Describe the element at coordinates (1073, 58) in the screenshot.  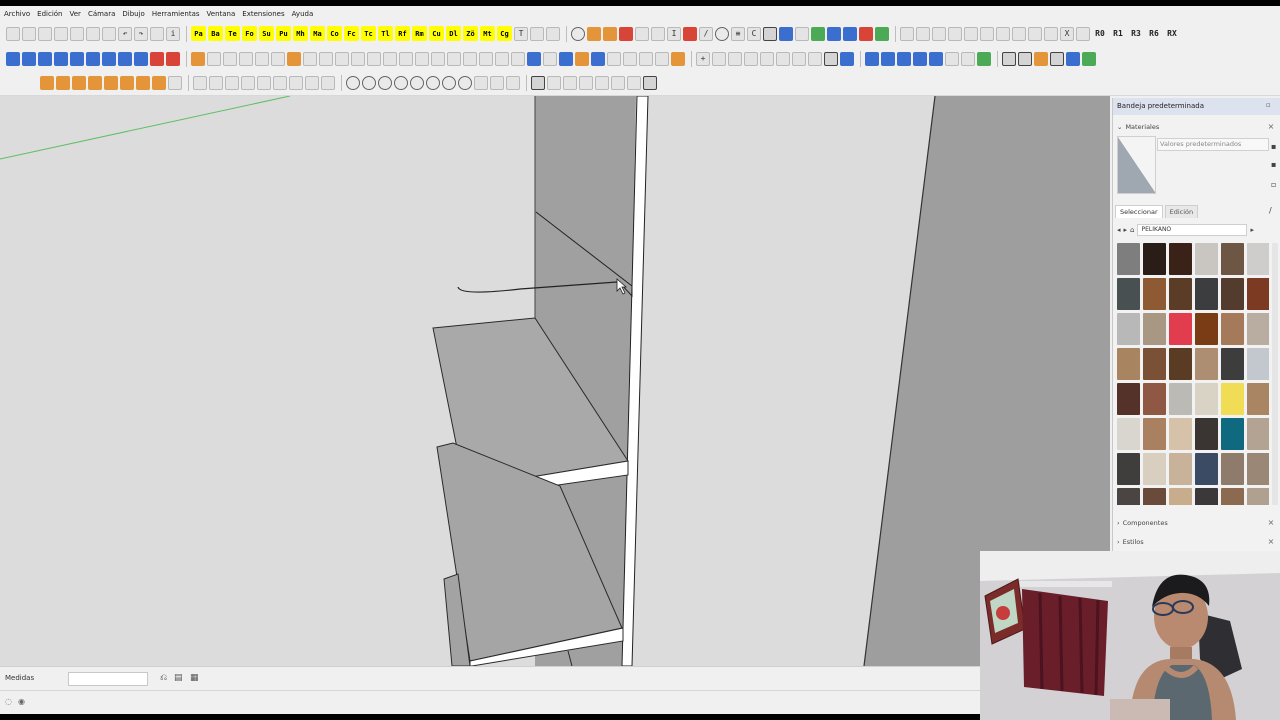
I see `dash-12-icon` at that location.